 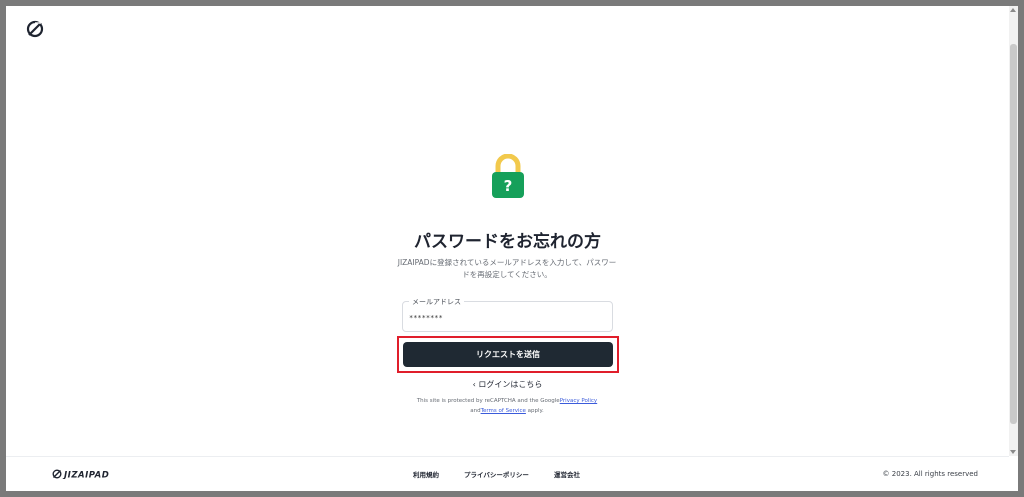 What do you see at coordinates (508, 176) in the screenshot?
I see `padlock-question-icon: ?` at bounding box center [508, 176].